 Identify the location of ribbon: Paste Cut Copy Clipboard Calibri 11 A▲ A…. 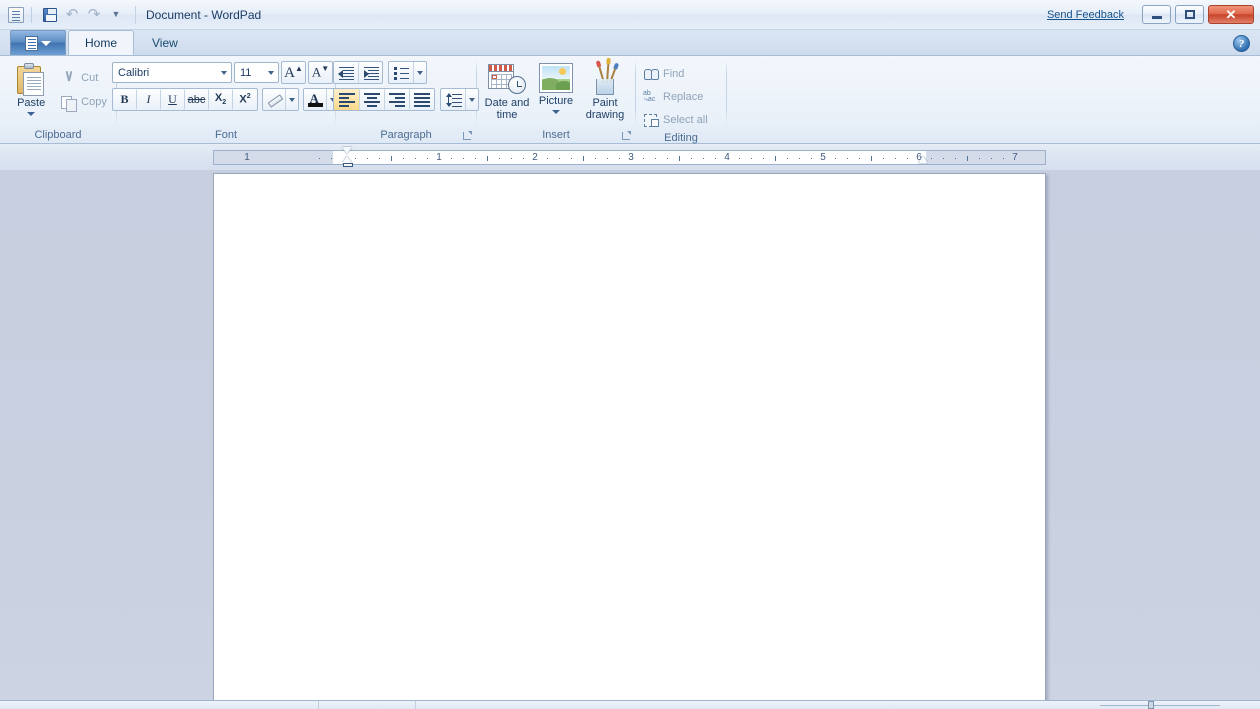
(630, 100).